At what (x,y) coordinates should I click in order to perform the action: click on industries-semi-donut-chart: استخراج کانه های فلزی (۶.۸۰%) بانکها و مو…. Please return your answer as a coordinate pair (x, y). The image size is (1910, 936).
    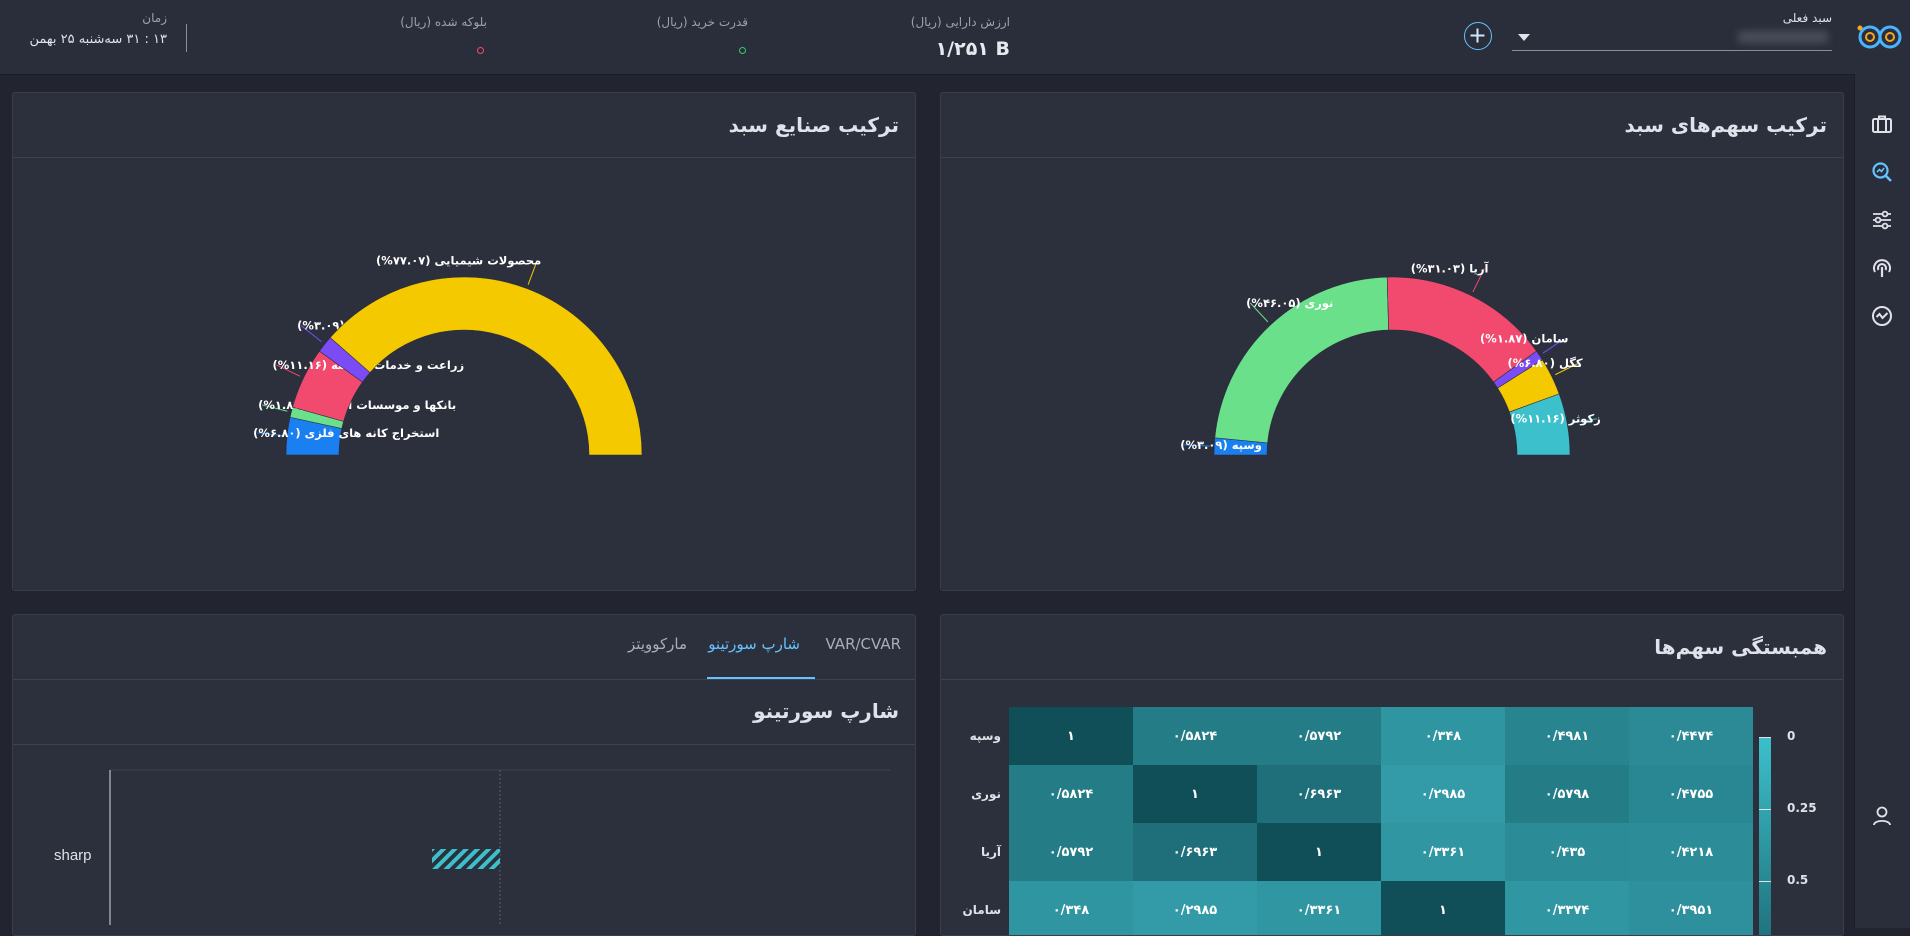
    Looking at the image, I should click on (448, 354).